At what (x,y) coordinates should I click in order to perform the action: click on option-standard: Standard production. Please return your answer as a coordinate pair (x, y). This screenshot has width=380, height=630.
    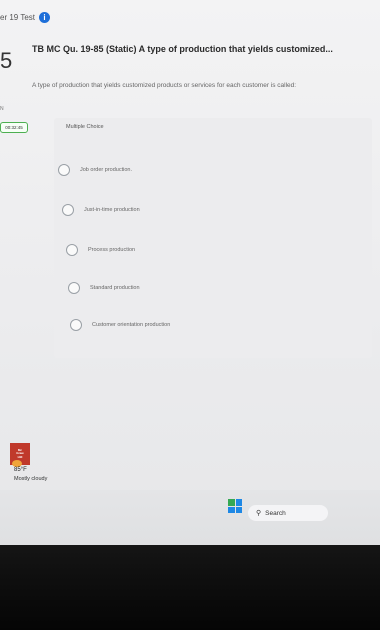
    Looking at the image, I should click on (104, 288).